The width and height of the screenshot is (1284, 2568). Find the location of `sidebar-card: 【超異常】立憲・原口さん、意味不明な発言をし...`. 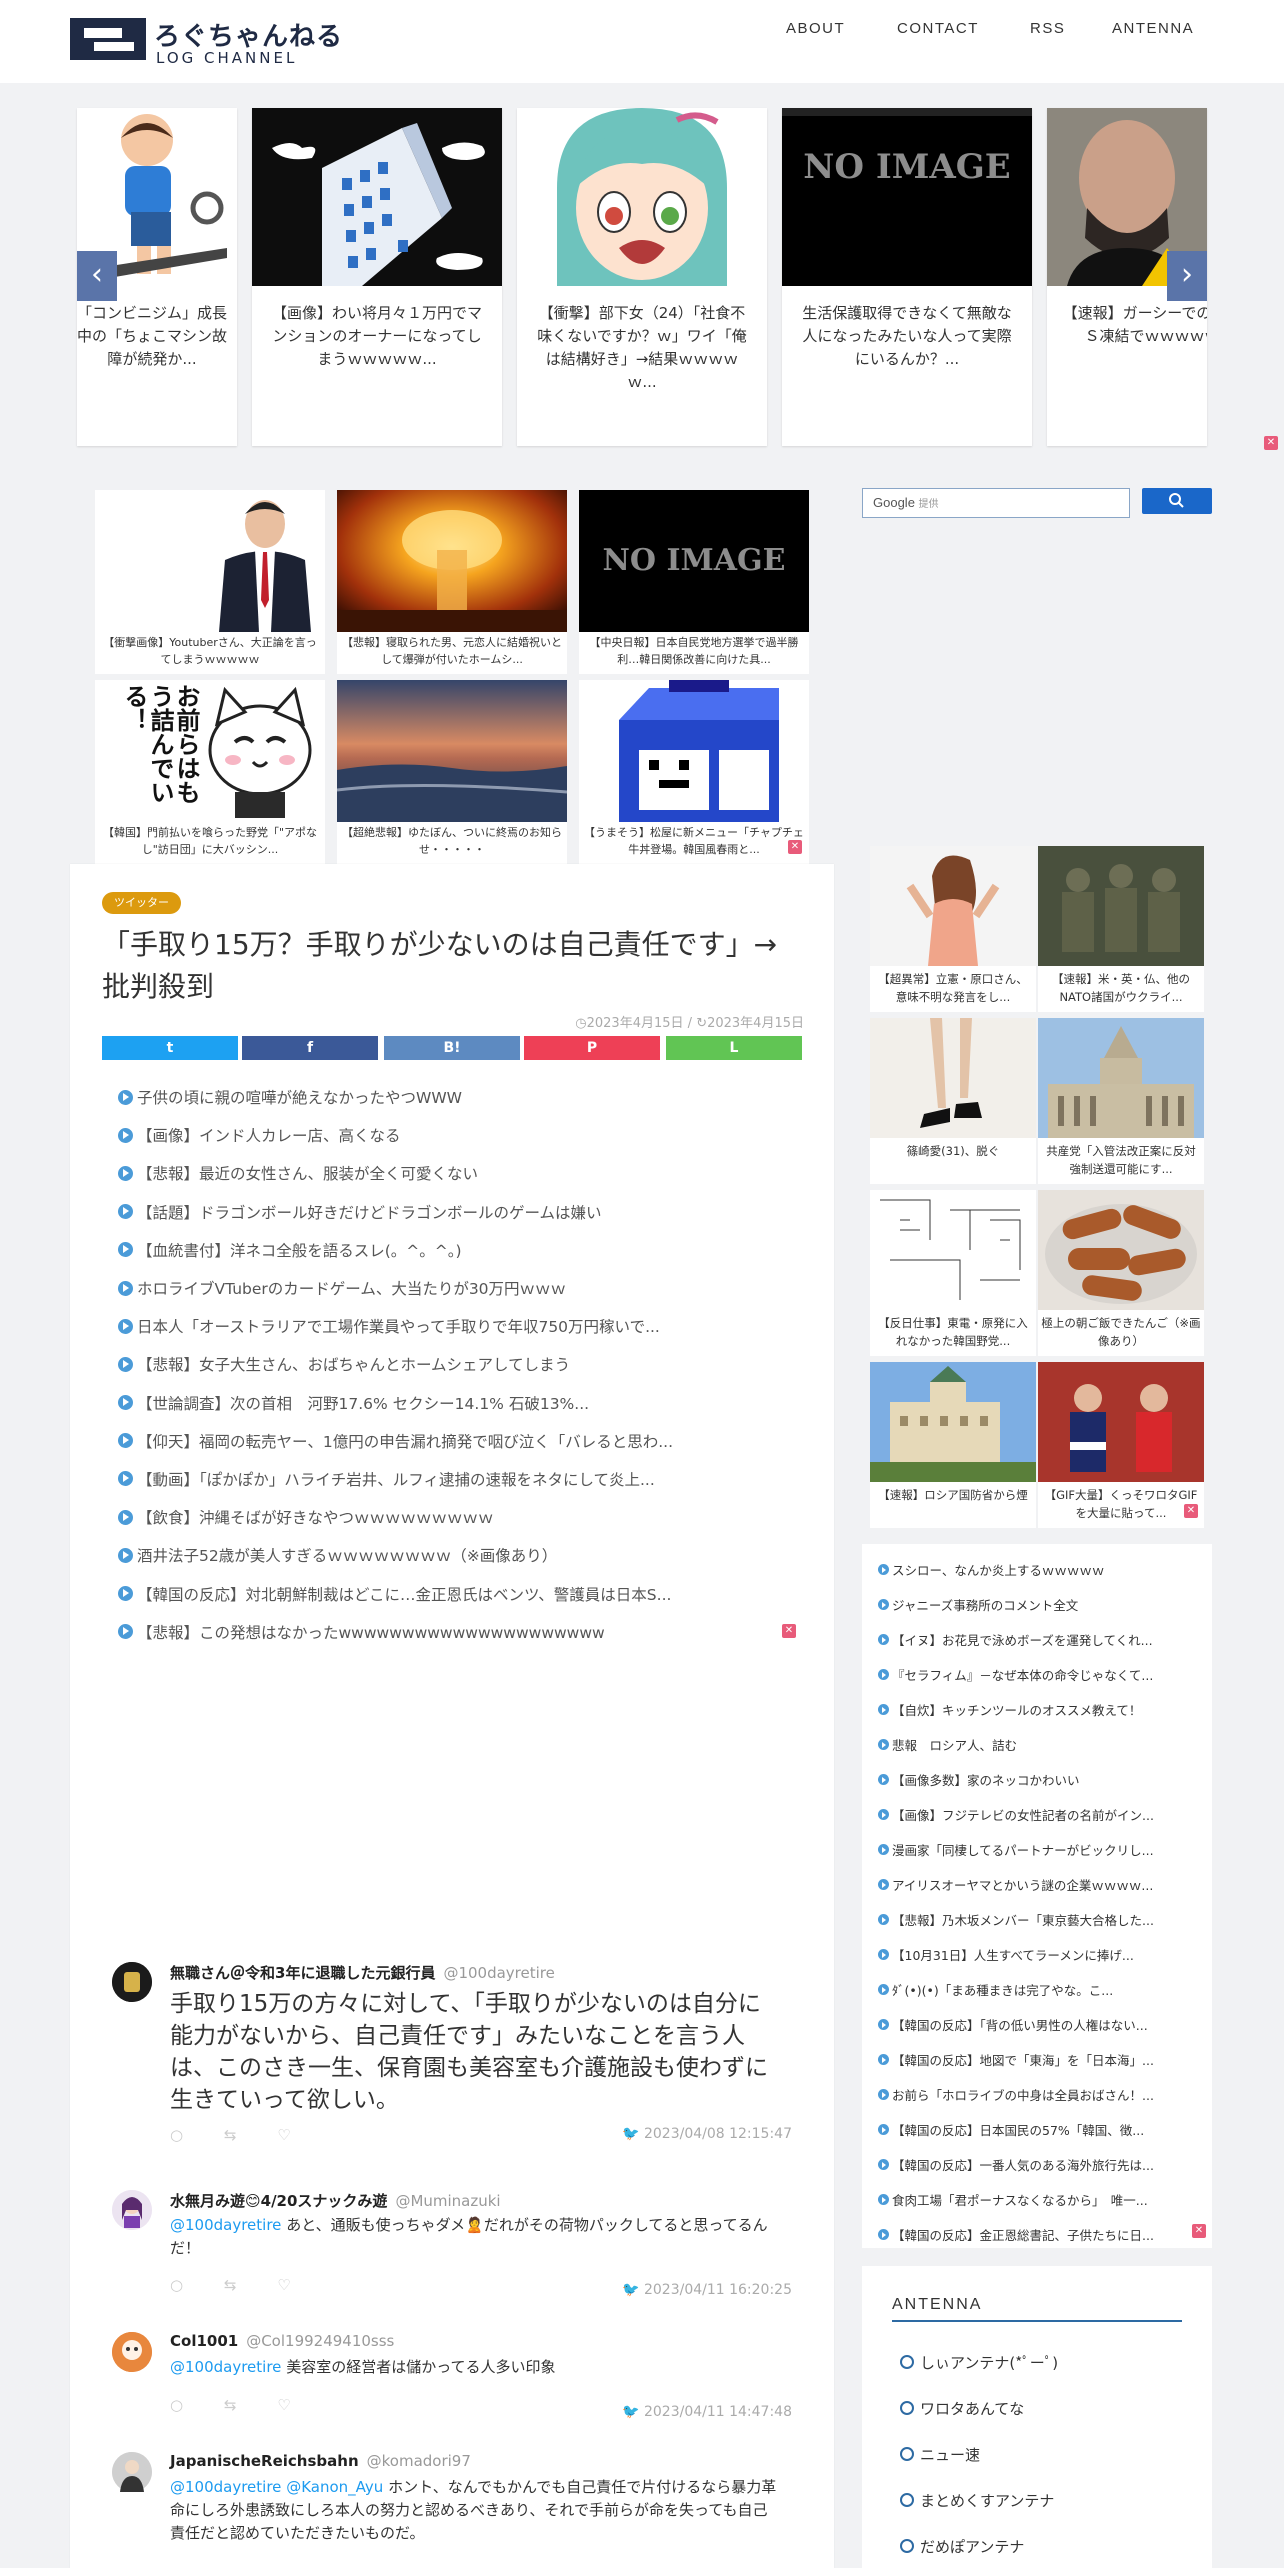

sidebar-card: 【超異常】立憲・原口さん、意味不明な発言をし... is located at coordinates (953, 929).